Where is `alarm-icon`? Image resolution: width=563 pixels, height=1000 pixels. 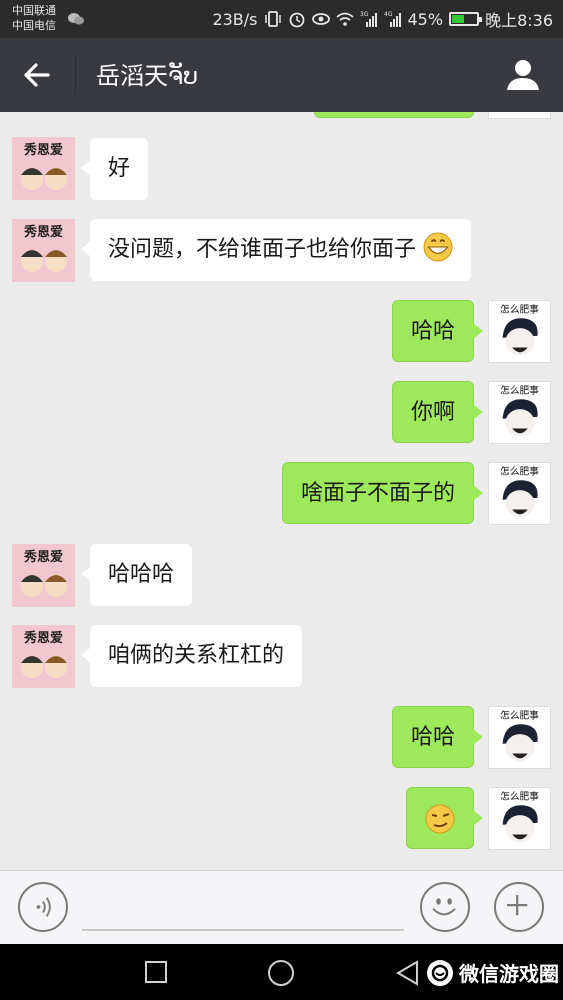
alarm-icon is located at coordinates (296, 20).